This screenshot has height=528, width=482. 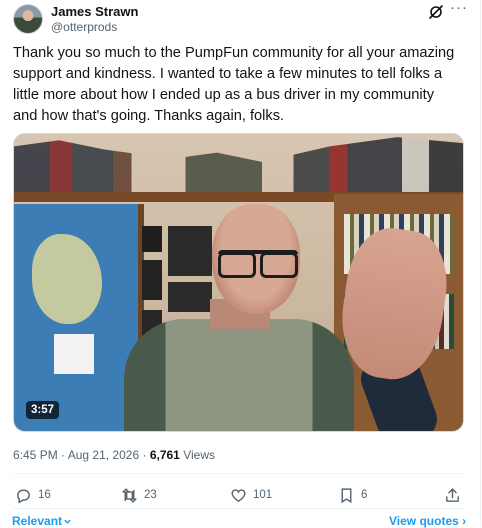 I want to click on views-count: 6,761, so click(x=164, y=455).